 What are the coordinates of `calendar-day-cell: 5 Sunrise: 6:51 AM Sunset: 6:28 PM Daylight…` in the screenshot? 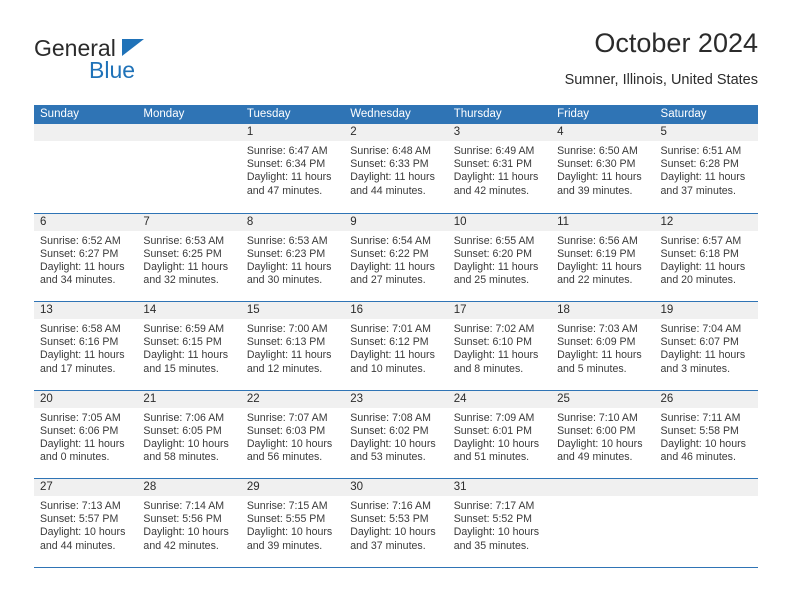 It's located at (706, 168).